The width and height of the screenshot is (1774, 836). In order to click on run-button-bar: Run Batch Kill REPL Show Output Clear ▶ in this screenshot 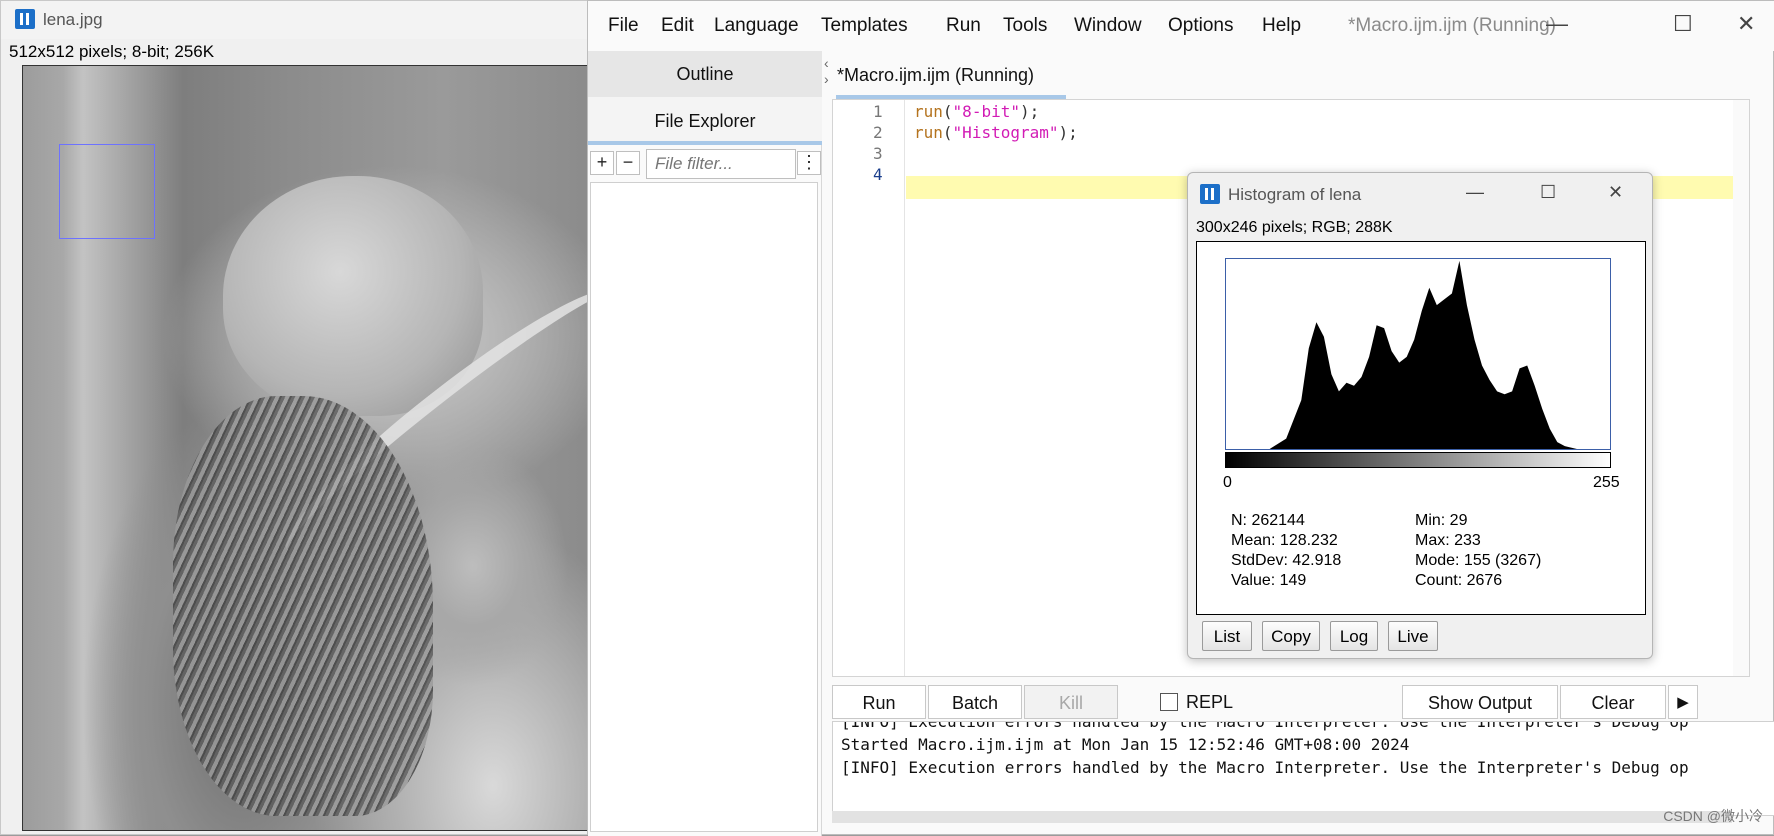, I will do `click(1303, 703)`.